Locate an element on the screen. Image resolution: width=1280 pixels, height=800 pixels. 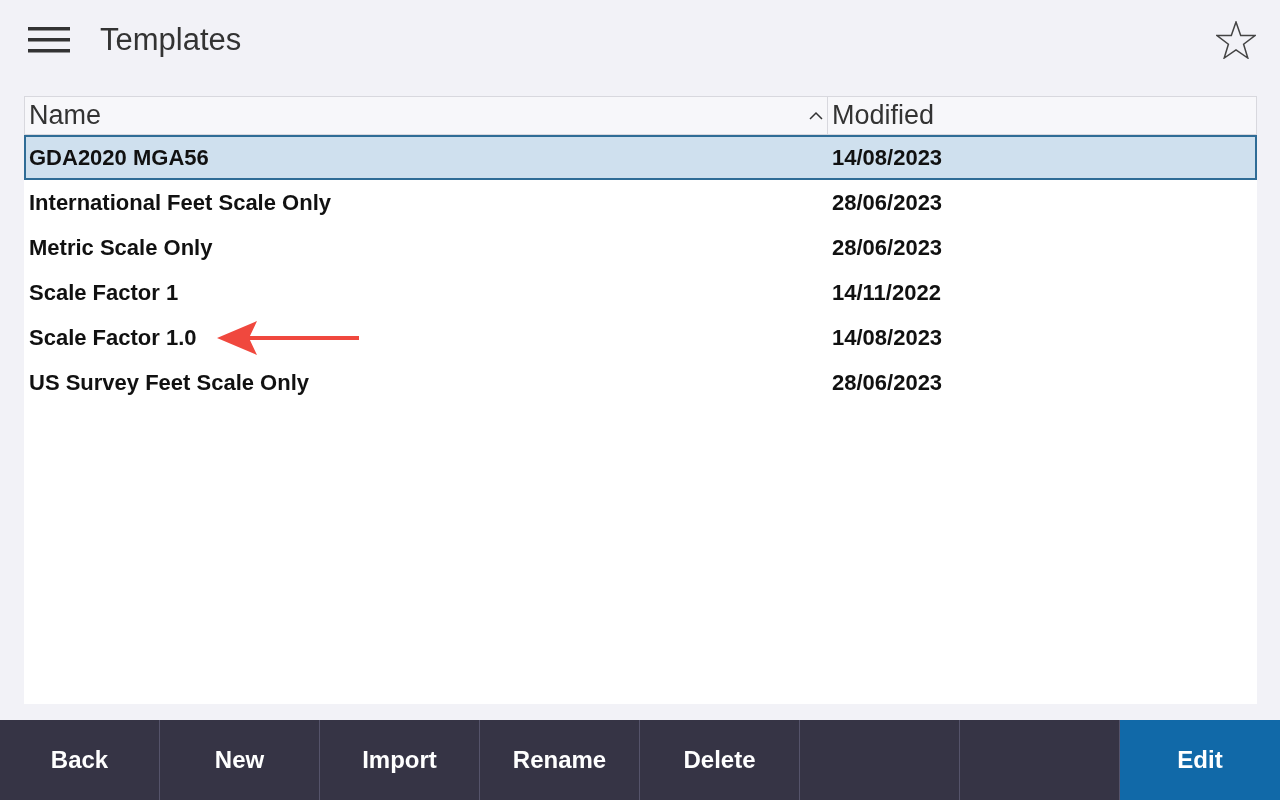
column-header: Modified is located at coordinates (1042, 115).